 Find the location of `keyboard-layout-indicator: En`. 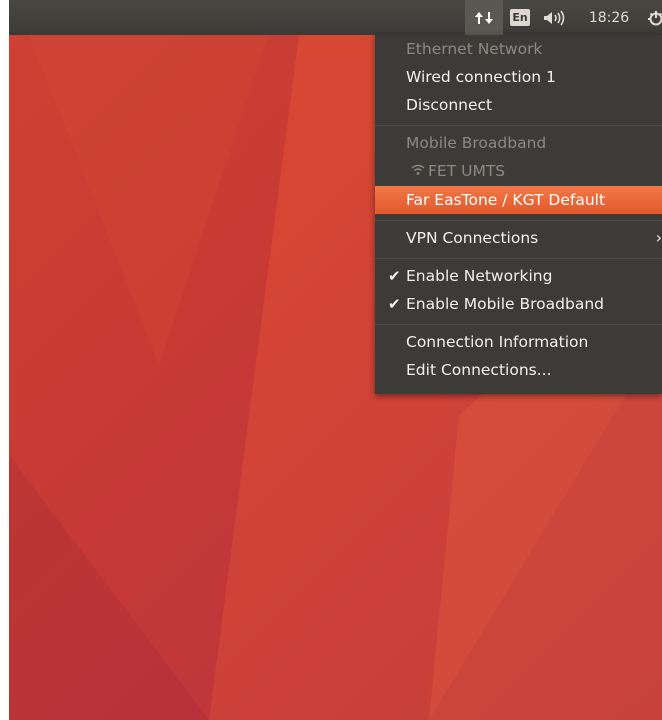

keyboard-layout-indicator: En is located at coordinates (520, 17).